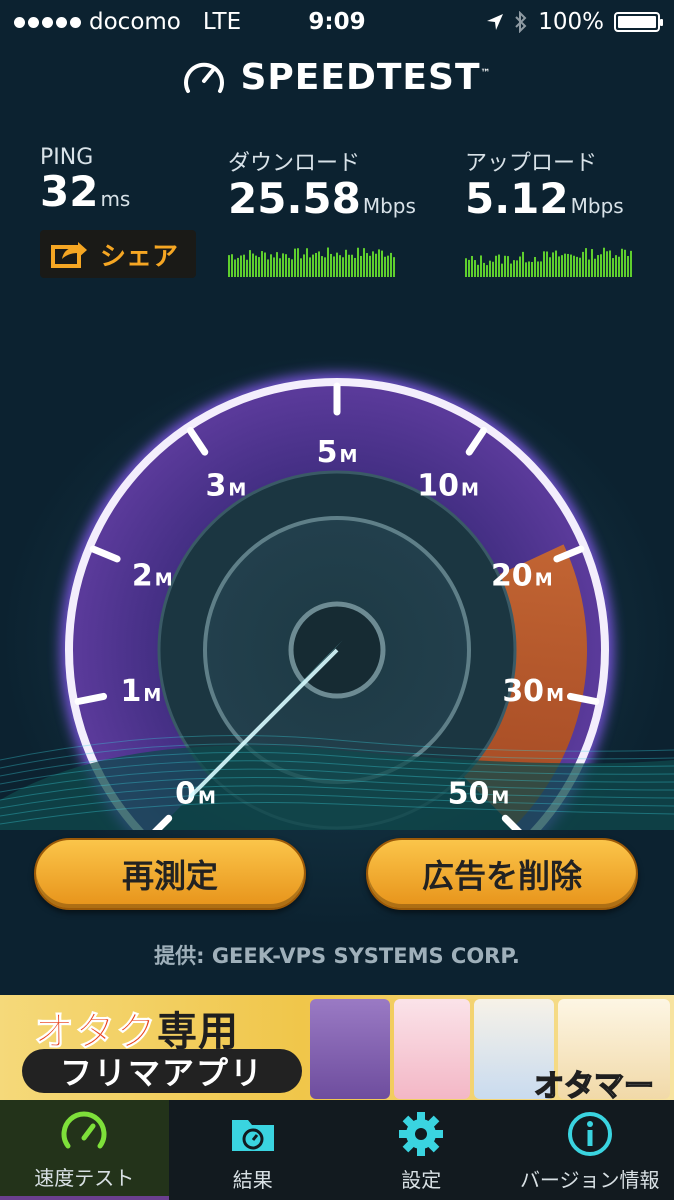 This screenshot has width=674, height=1200. I want to click on retest-button: 再測定, so click(170, 874).